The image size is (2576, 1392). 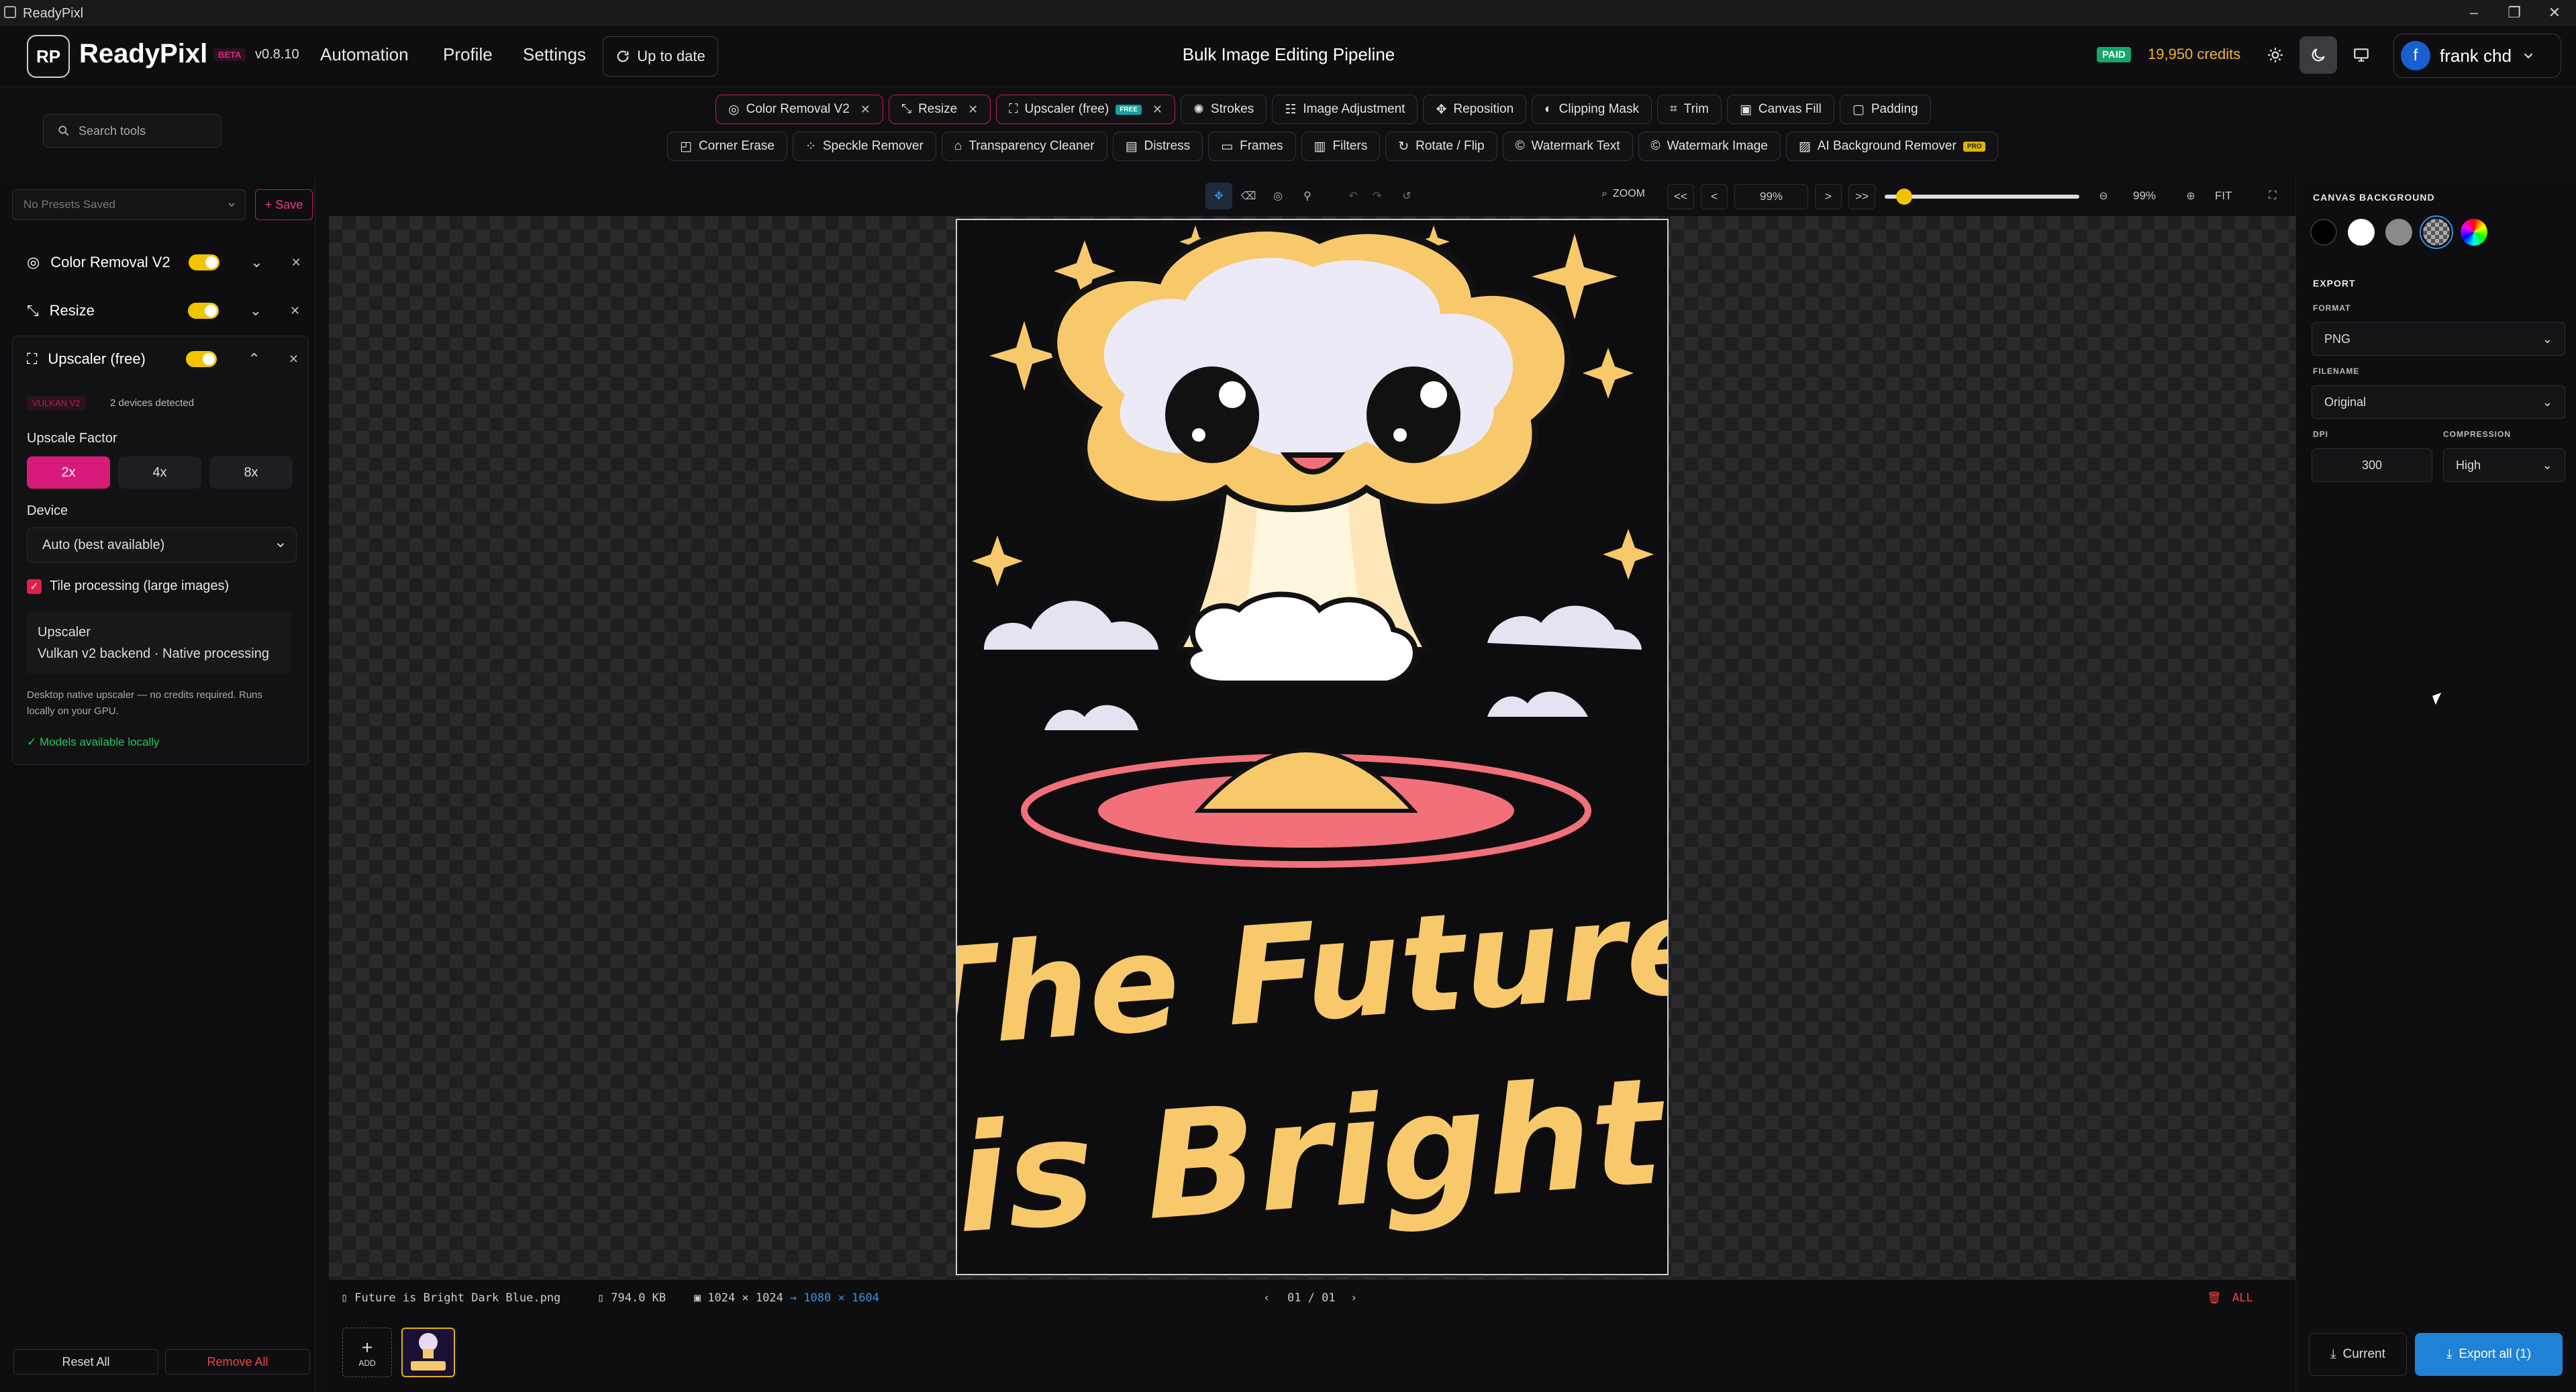 I want to click on add-image-button: + ADD, so click(x=367, y=1352).